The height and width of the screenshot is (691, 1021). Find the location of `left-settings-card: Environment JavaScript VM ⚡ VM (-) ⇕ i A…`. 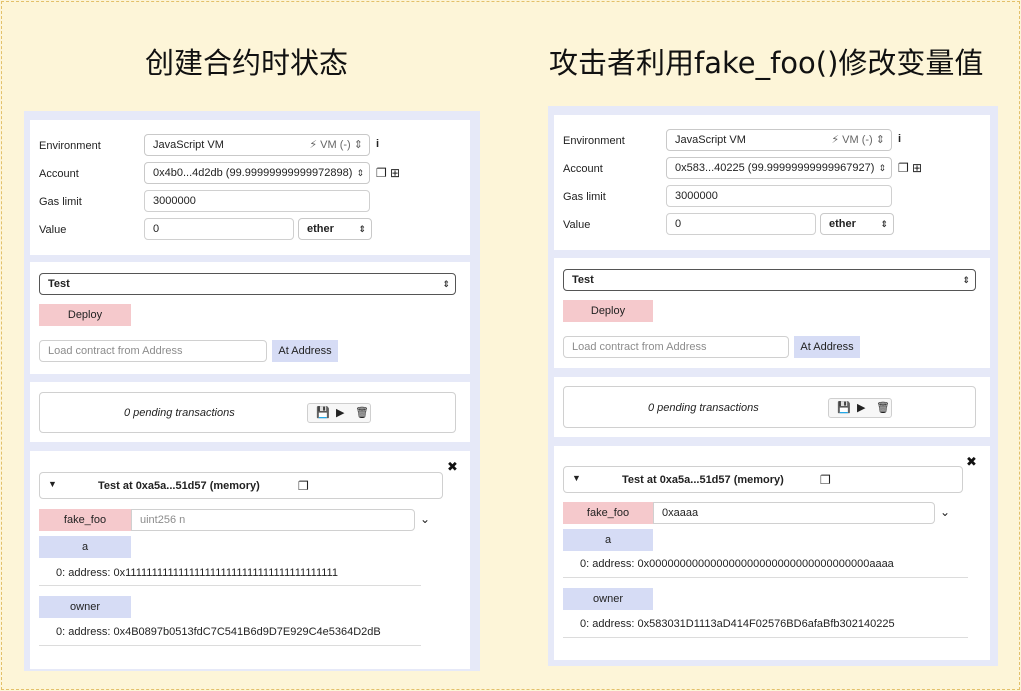

left-settings-card: Environment JavaScript VM ⚡ VM (-) ⇕ i A… is located at coordinates (250, 187).